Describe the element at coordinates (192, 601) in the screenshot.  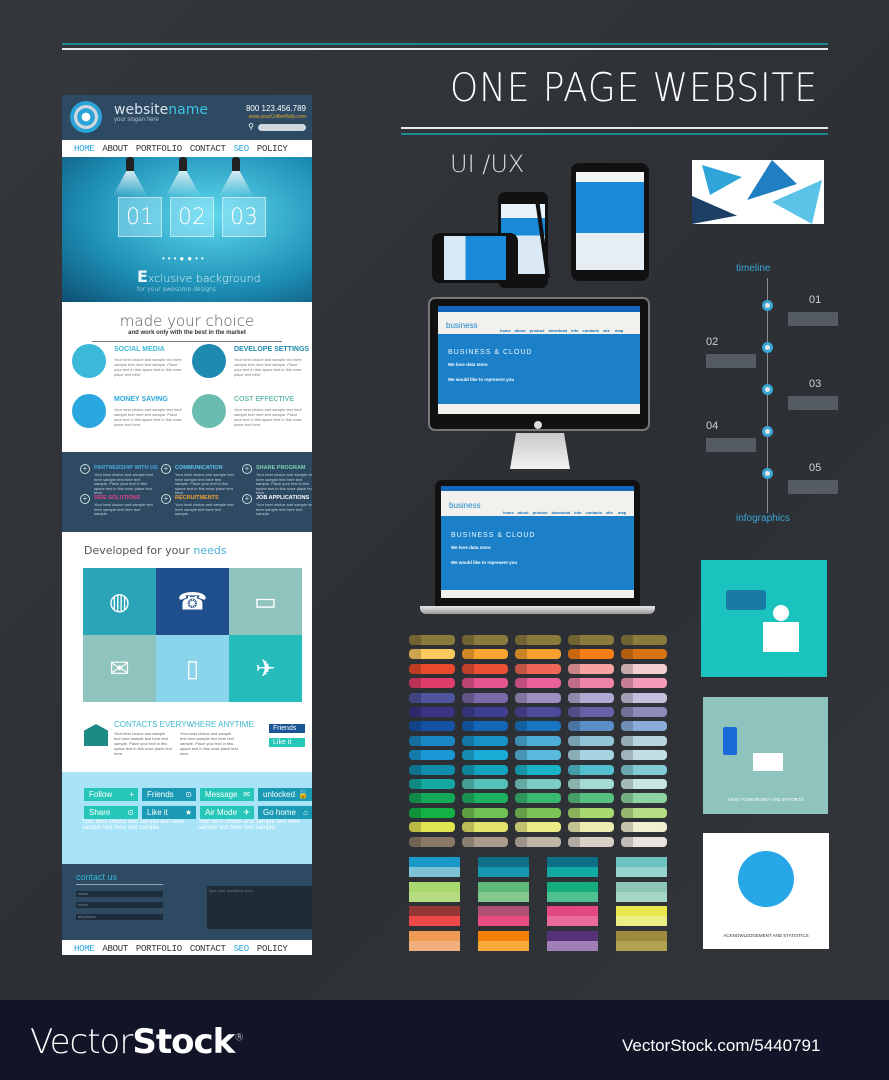
I see `needs-tile: ☎` at that location.